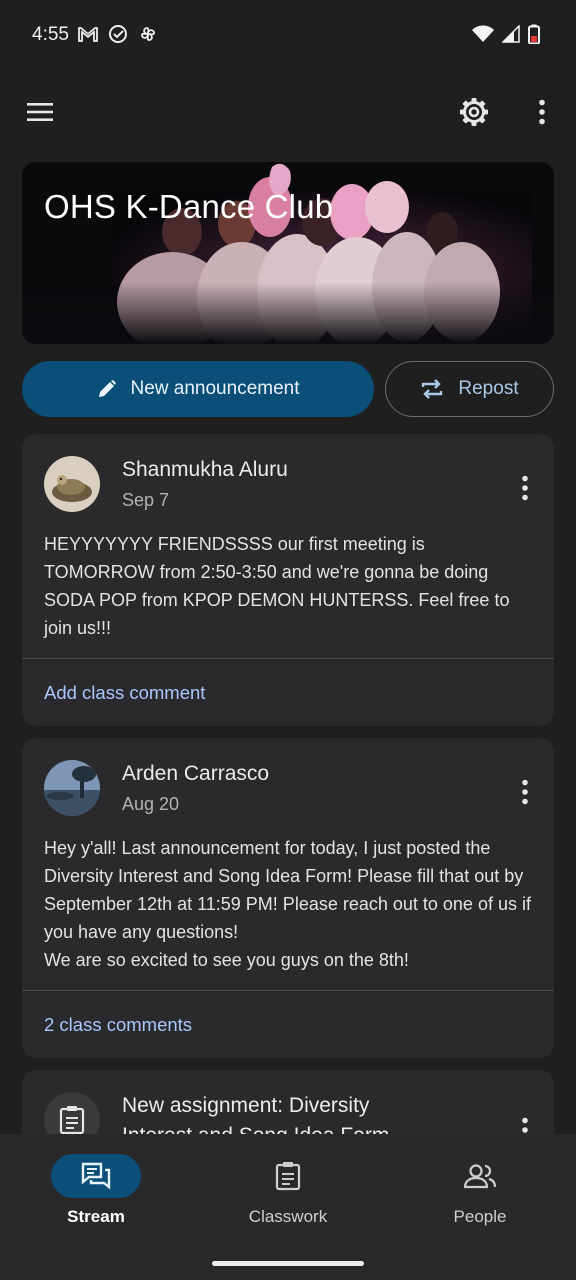  What do you see at coordinates (511, 34) in the screenshot?
I see `signal-icon` at bounding box center [511, 34].